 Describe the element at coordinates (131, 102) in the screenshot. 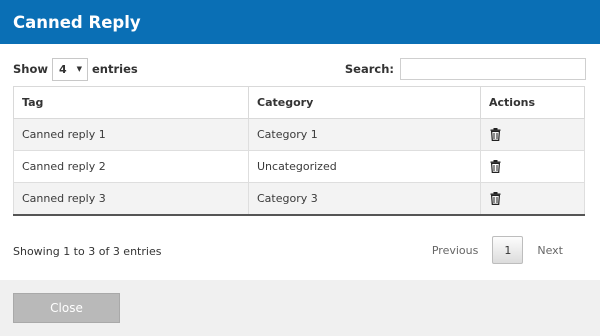

I see `column-header-tag: Tag` at that location.